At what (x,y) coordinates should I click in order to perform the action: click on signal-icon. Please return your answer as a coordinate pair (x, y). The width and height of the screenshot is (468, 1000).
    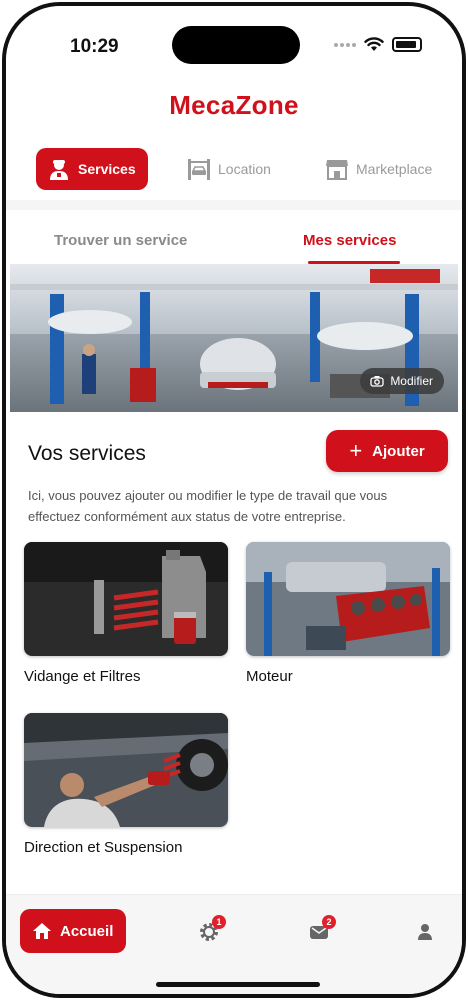
    Looking at the image, I should click on (345, 44).